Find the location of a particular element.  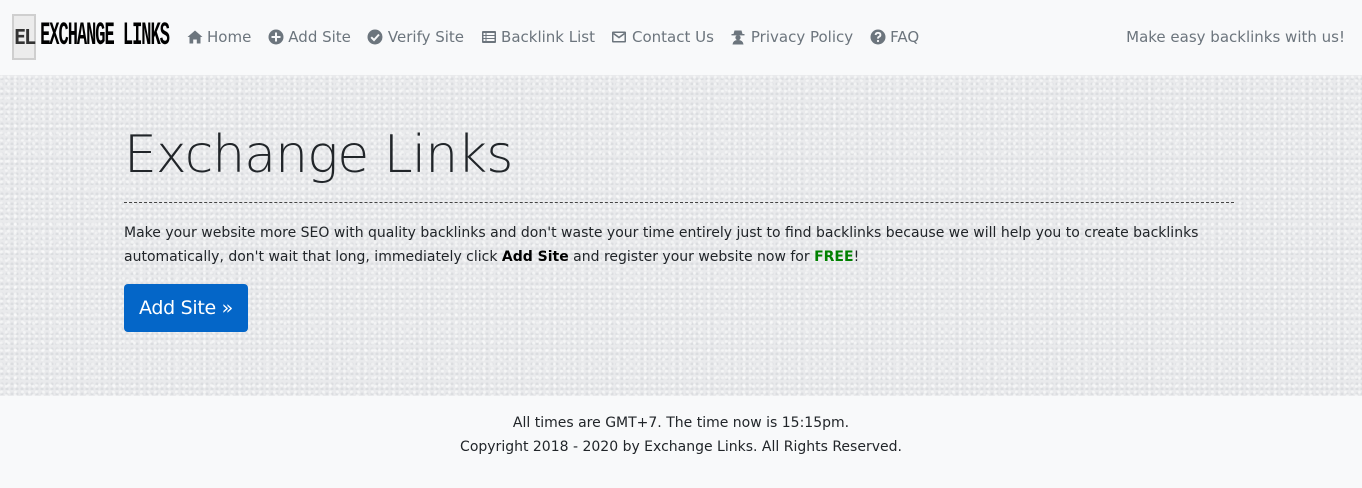

nav-verify-site: Verify Site is located at coordinates (415, 37).